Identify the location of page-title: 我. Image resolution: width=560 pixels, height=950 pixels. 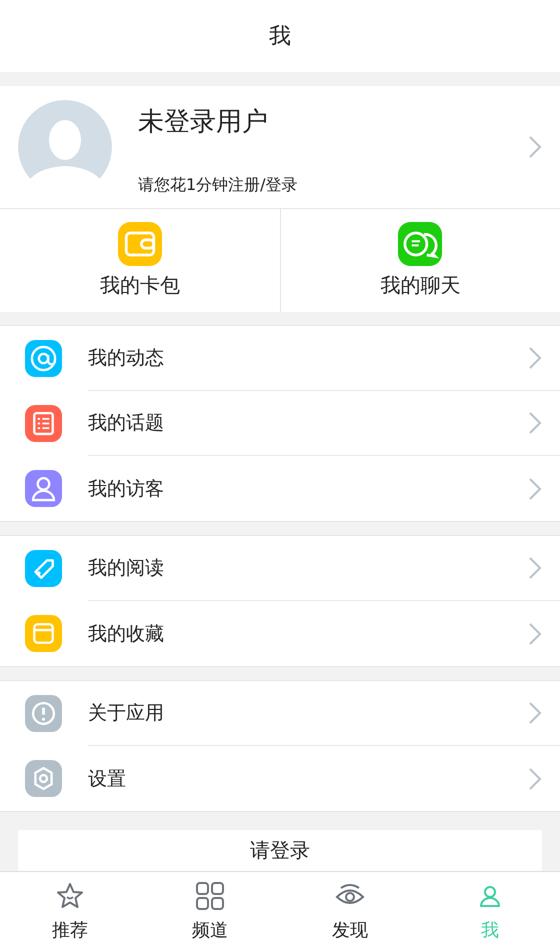
(280, 37).